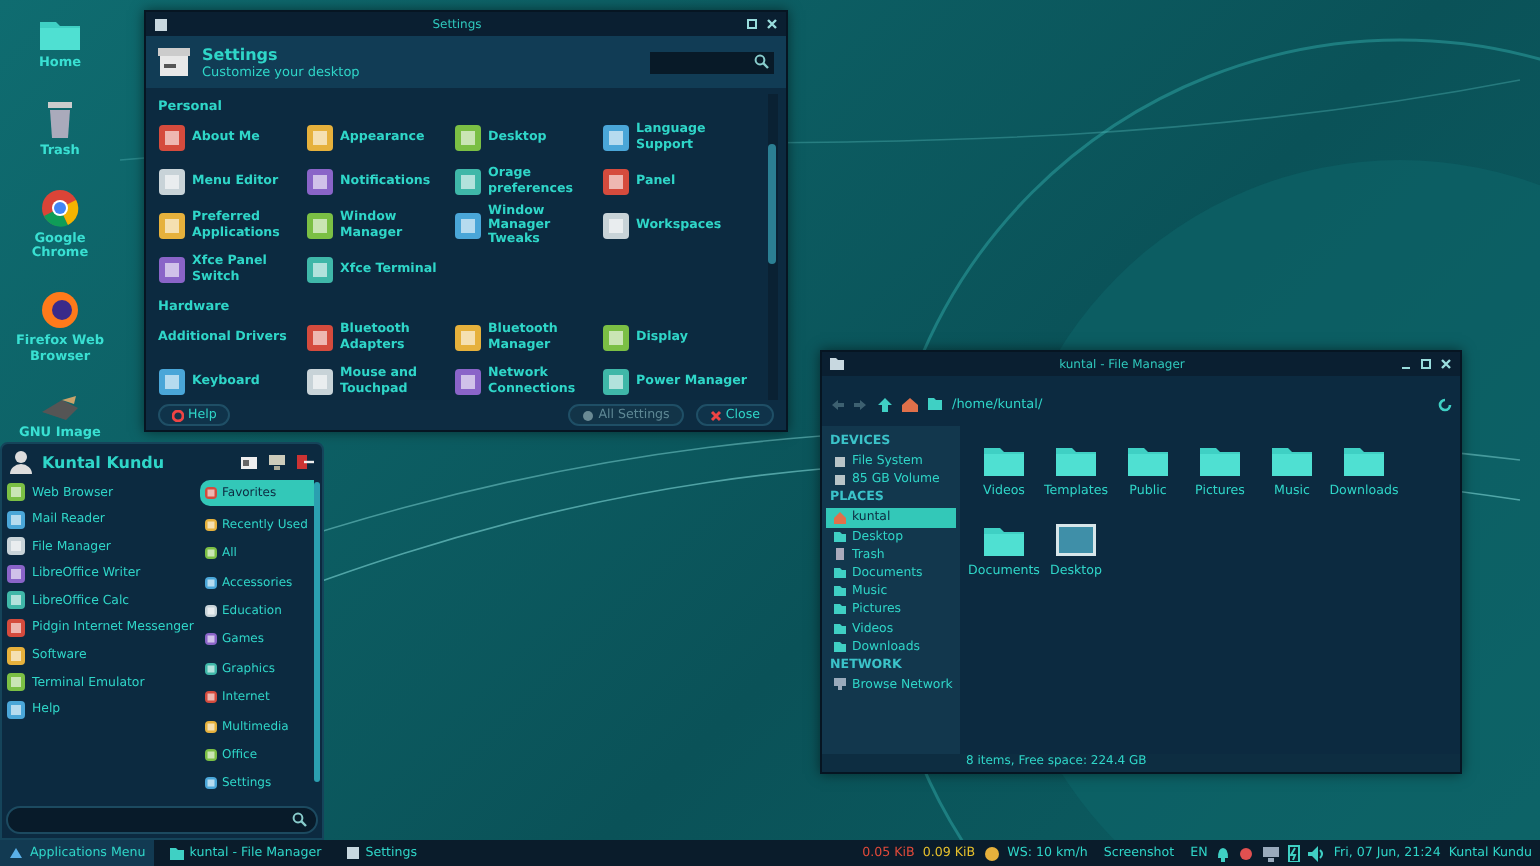 The image size is (1540, 866). What do you see at coordinates (178, 415) in the screenshot?
I see `lifebuoy-icon` at bounding box center [178, 415].